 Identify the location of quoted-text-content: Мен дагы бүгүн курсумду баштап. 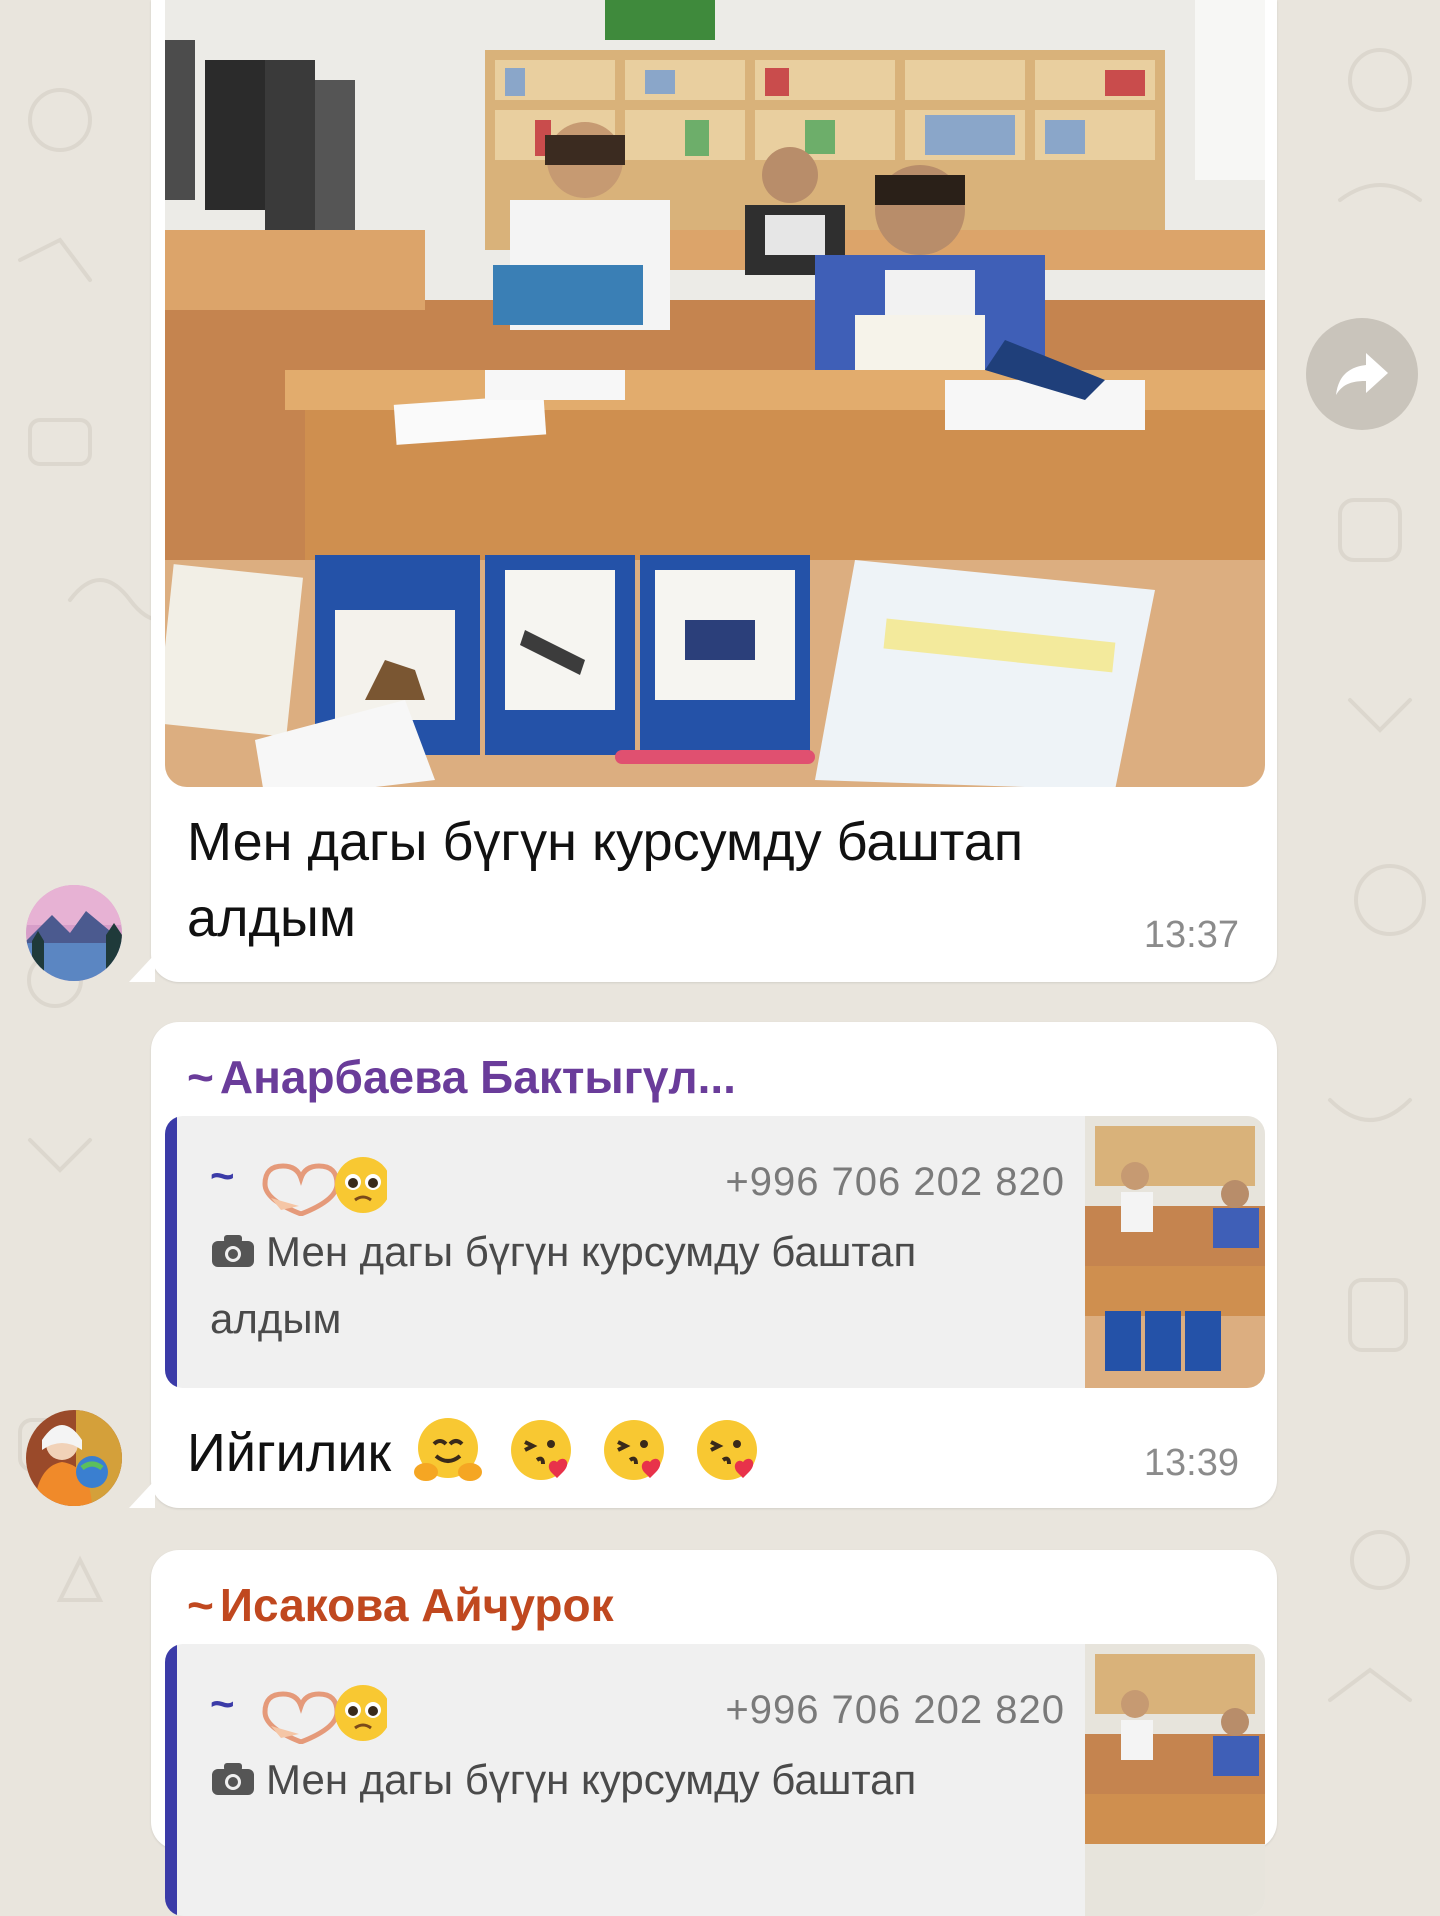
(591, 1779).